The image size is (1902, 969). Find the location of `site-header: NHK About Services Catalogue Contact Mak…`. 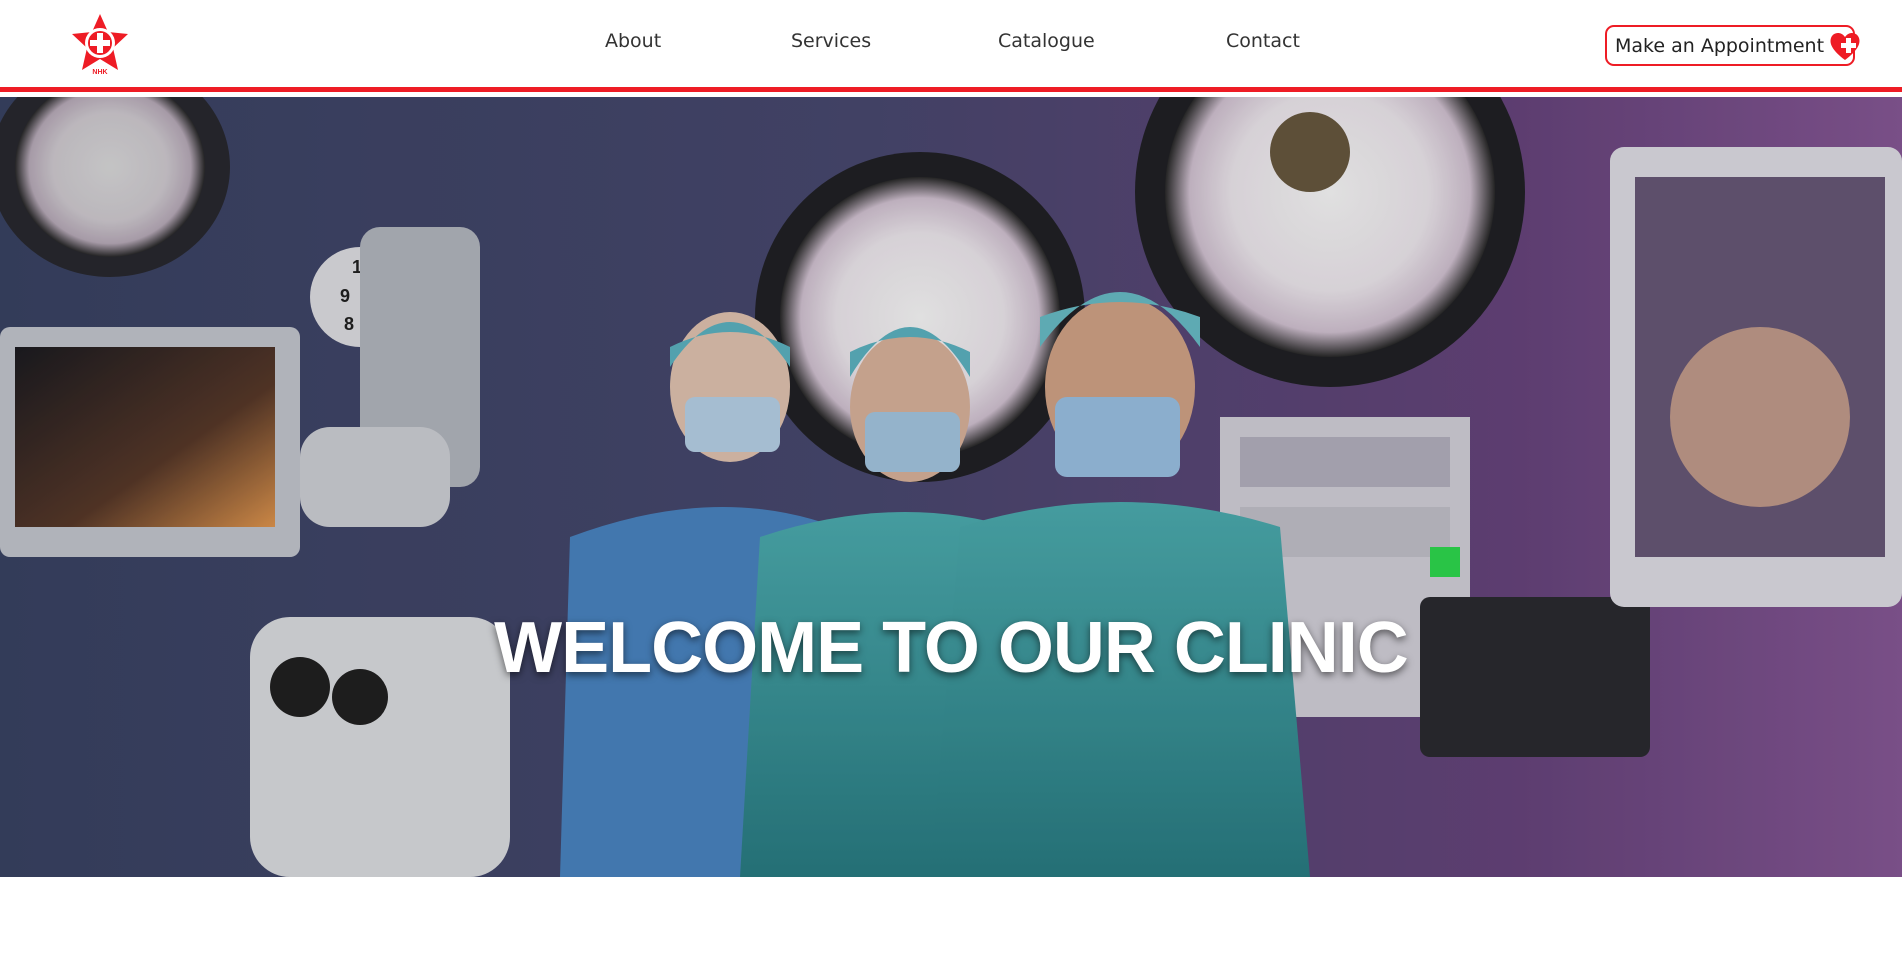

site-header: NHK About Services Catalogue Contact Mak… is located at coordinates (951, 46).